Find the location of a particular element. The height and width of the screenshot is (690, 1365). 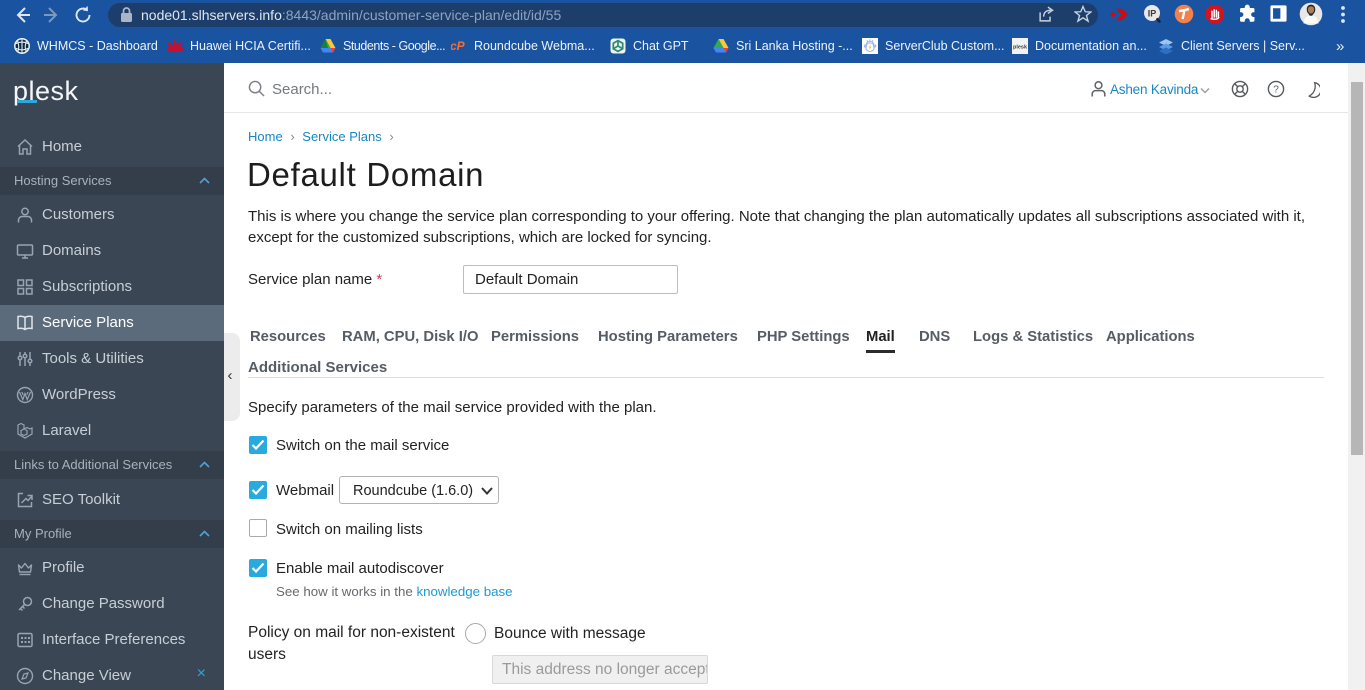

svg-text: cP is located at coordinates (458, 46).